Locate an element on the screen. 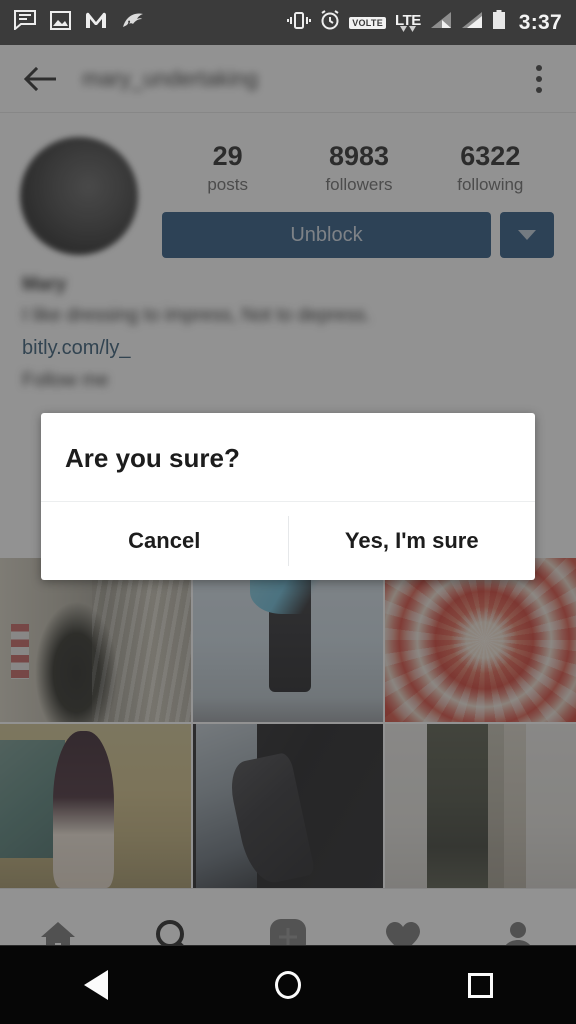 The image size is (576, 1024). nav-recents-square-icon is located at coordinates (480, 985).